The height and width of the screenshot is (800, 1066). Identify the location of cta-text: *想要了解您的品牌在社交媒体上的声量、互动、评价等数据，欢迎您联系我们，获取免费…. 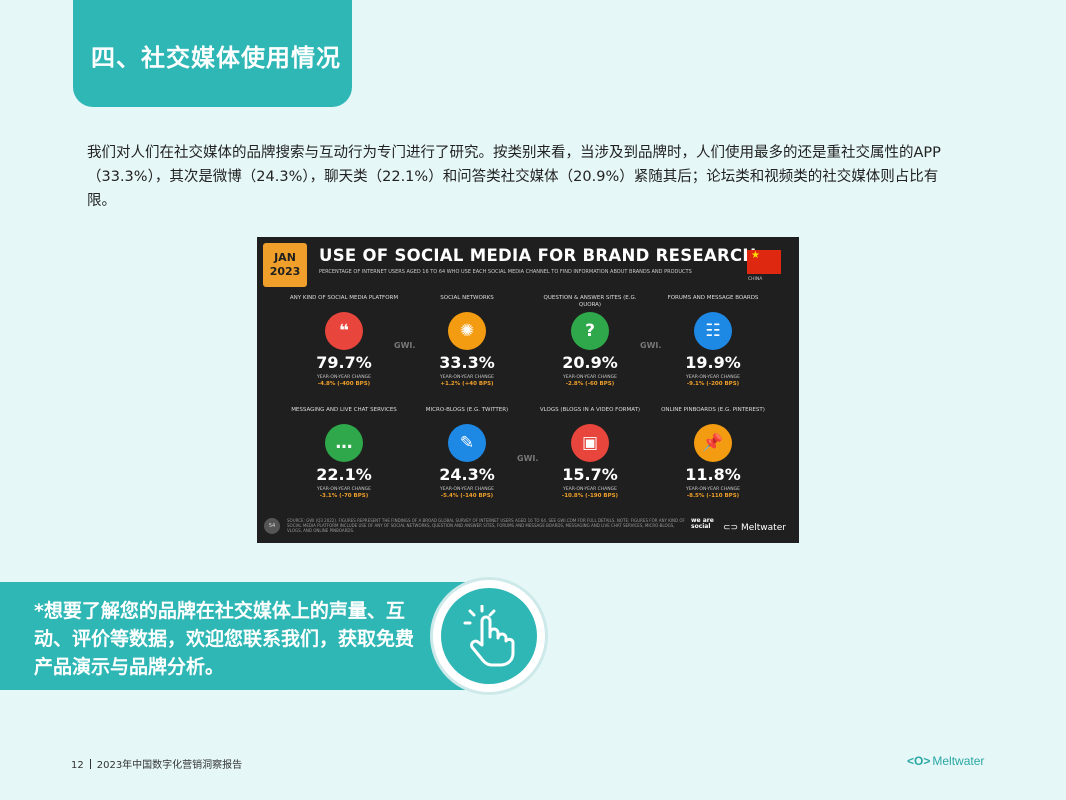
(224, 639).